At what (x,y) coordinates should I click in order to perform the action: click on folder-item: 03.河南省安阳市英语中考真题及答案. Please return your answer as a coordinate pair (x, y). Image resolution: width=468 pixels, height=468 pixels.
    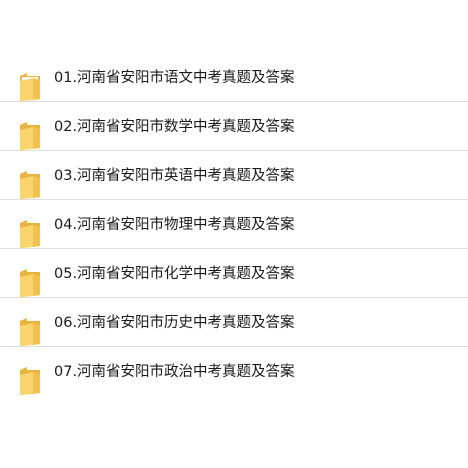
    Looking at the image, I should click on (234, 175).